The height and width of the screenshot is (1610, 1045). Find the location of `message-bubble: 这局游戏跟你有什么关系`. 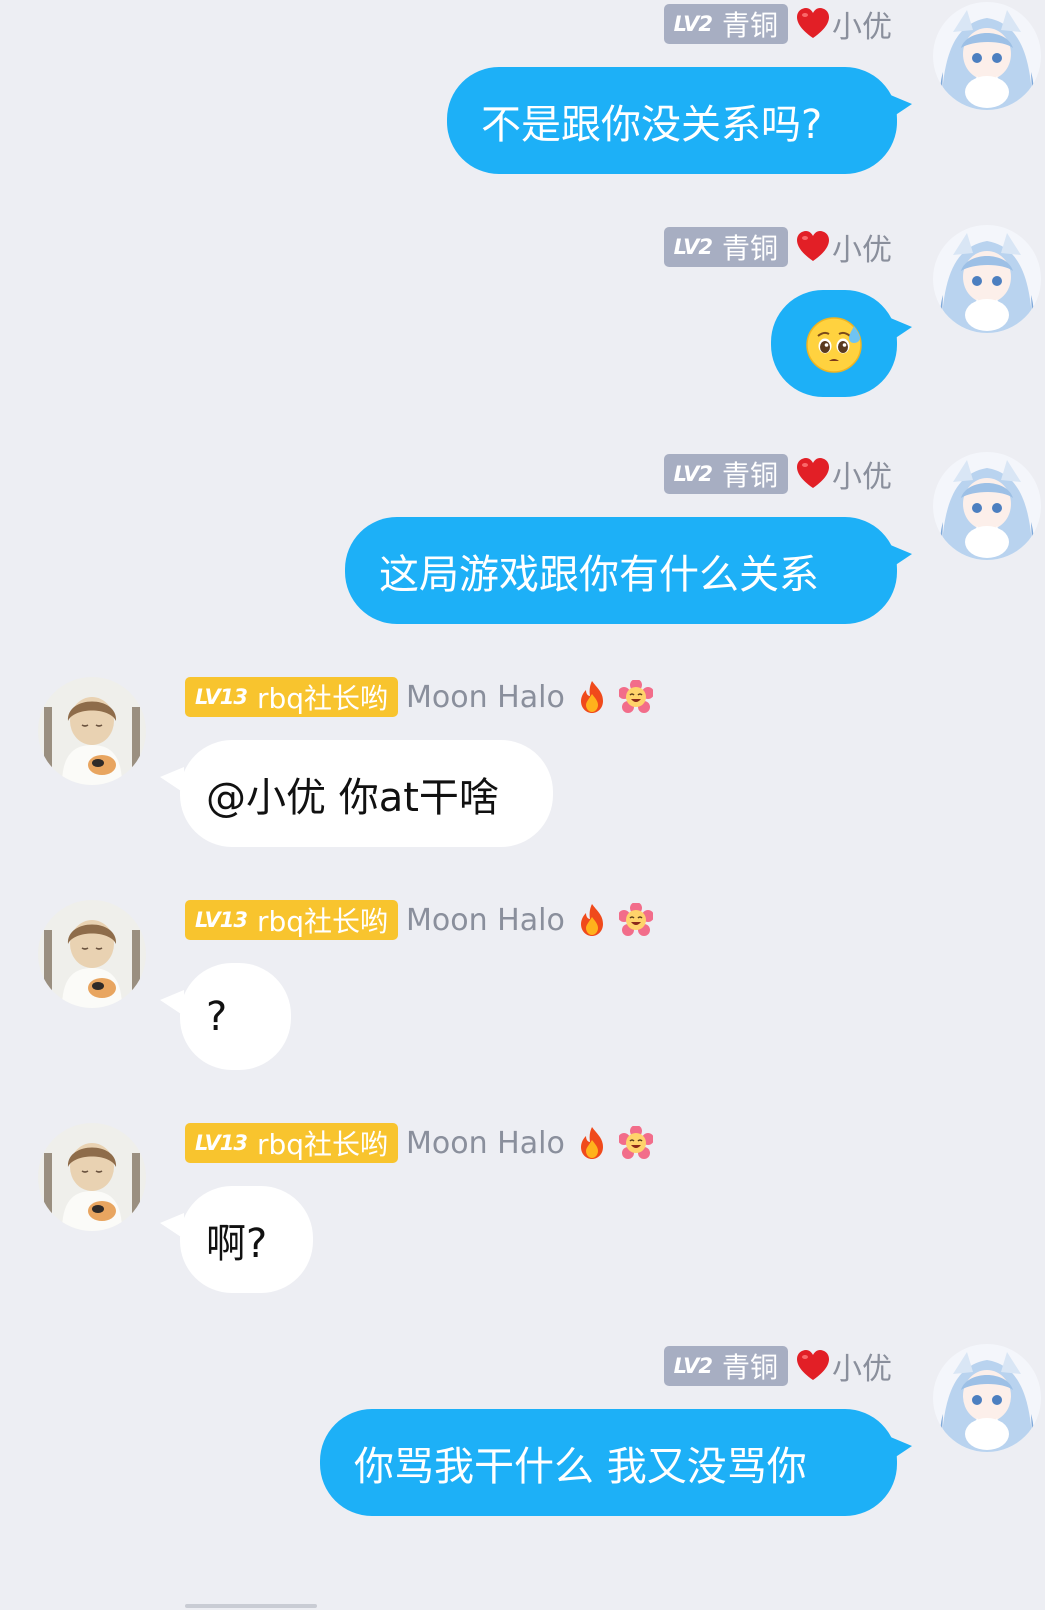

message-bubble: 这局游戏跟你有什么关系 is located at coordinates (621, 570).